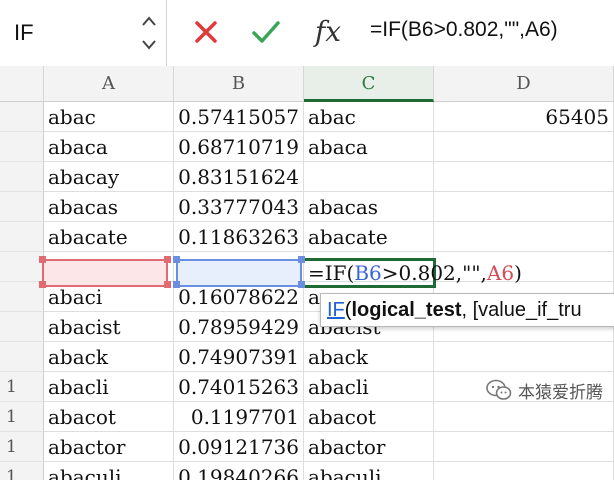 The image size is (614, 480). I want to click on formula-part: >0.802,"",, so click(434, 273).